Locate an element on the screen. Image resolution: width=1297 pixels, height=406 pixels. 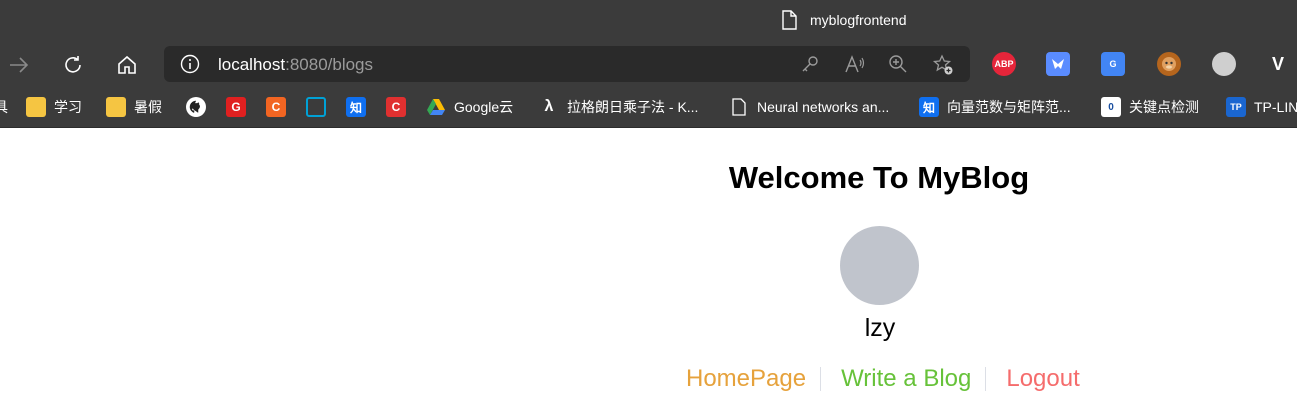
google-translate-icon: G is located at coordinates (1113, 64).